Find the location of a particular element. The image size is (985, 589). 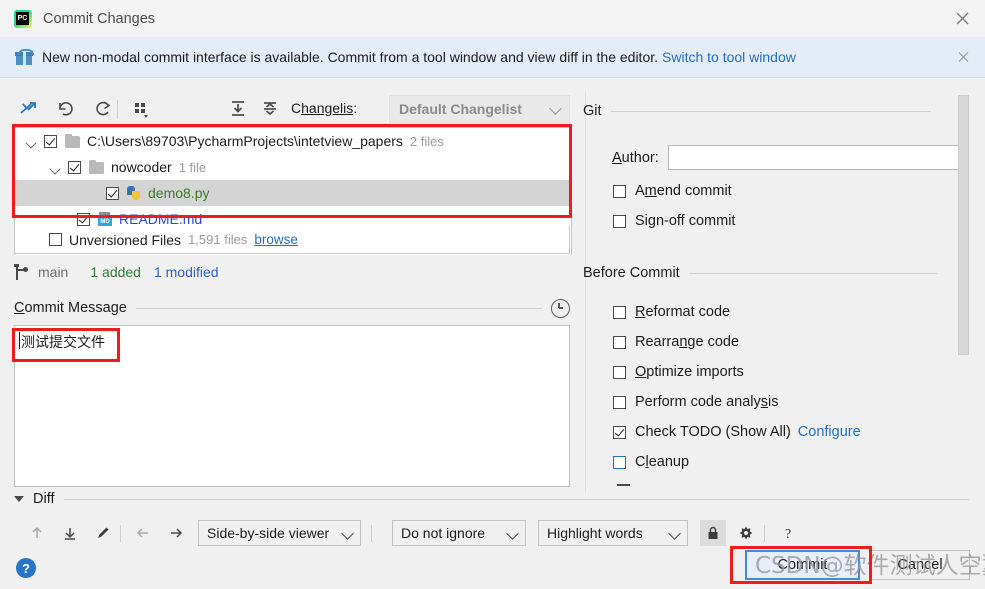

sign-off-commit-checkbox-row: Sign-off commit is located at coordinates (674, 221).